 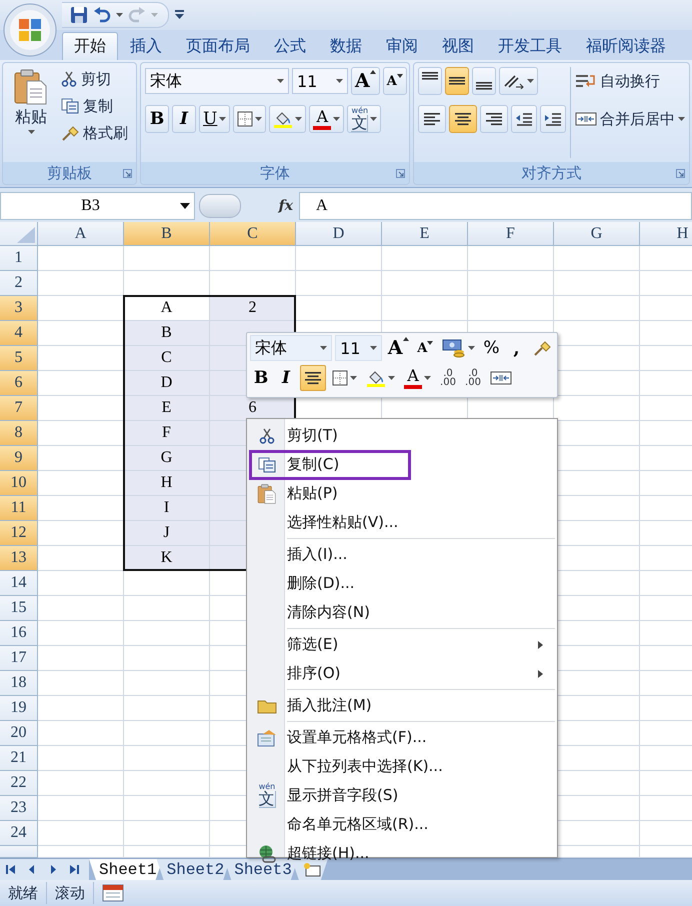 What do you see at coordinates (19, 658) in the screenshot?
I see `row-header: 17` at bounding box center [19, 658].